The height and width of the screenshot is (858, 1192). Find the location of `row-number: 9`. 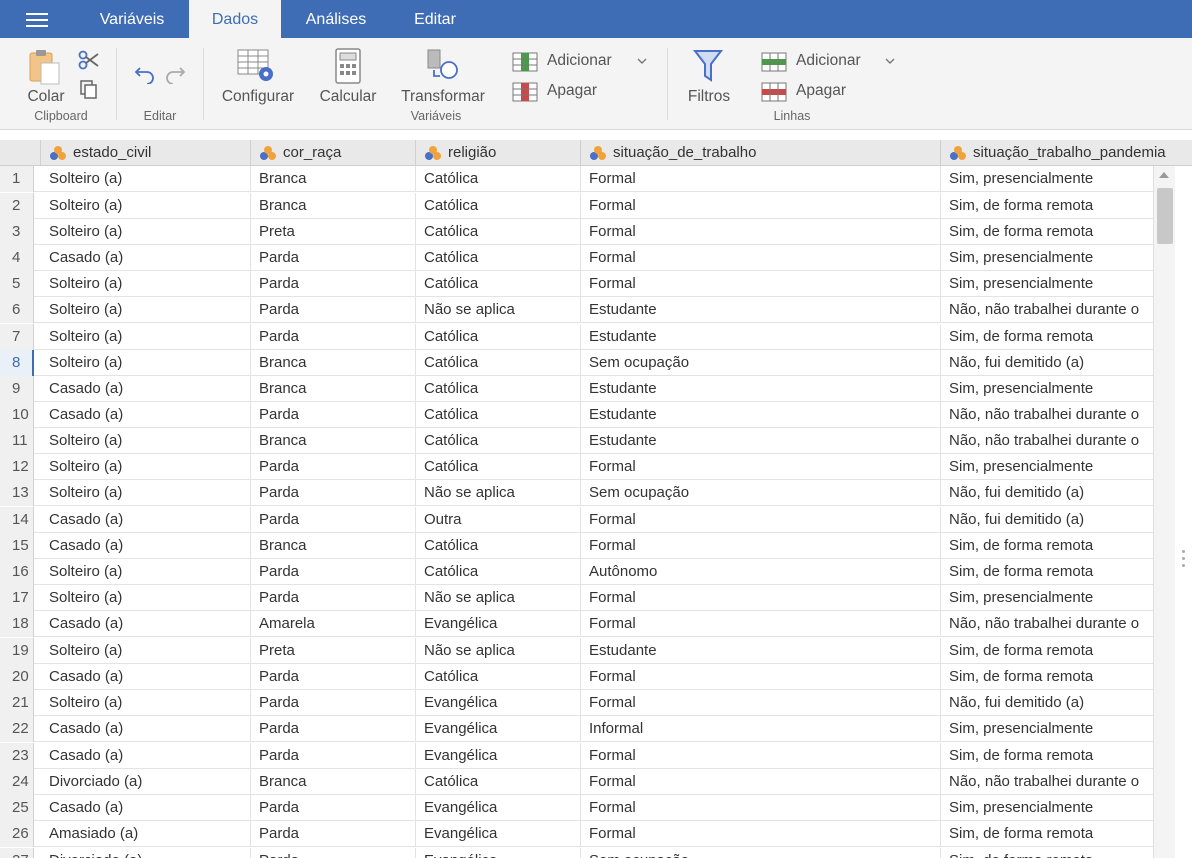

row-number: 9 is located at coordinates (17, 389).